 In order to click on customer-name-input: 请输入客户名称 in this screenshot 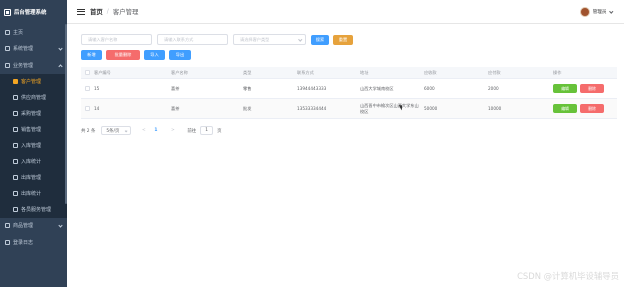, I will do `click(116, 39)`.